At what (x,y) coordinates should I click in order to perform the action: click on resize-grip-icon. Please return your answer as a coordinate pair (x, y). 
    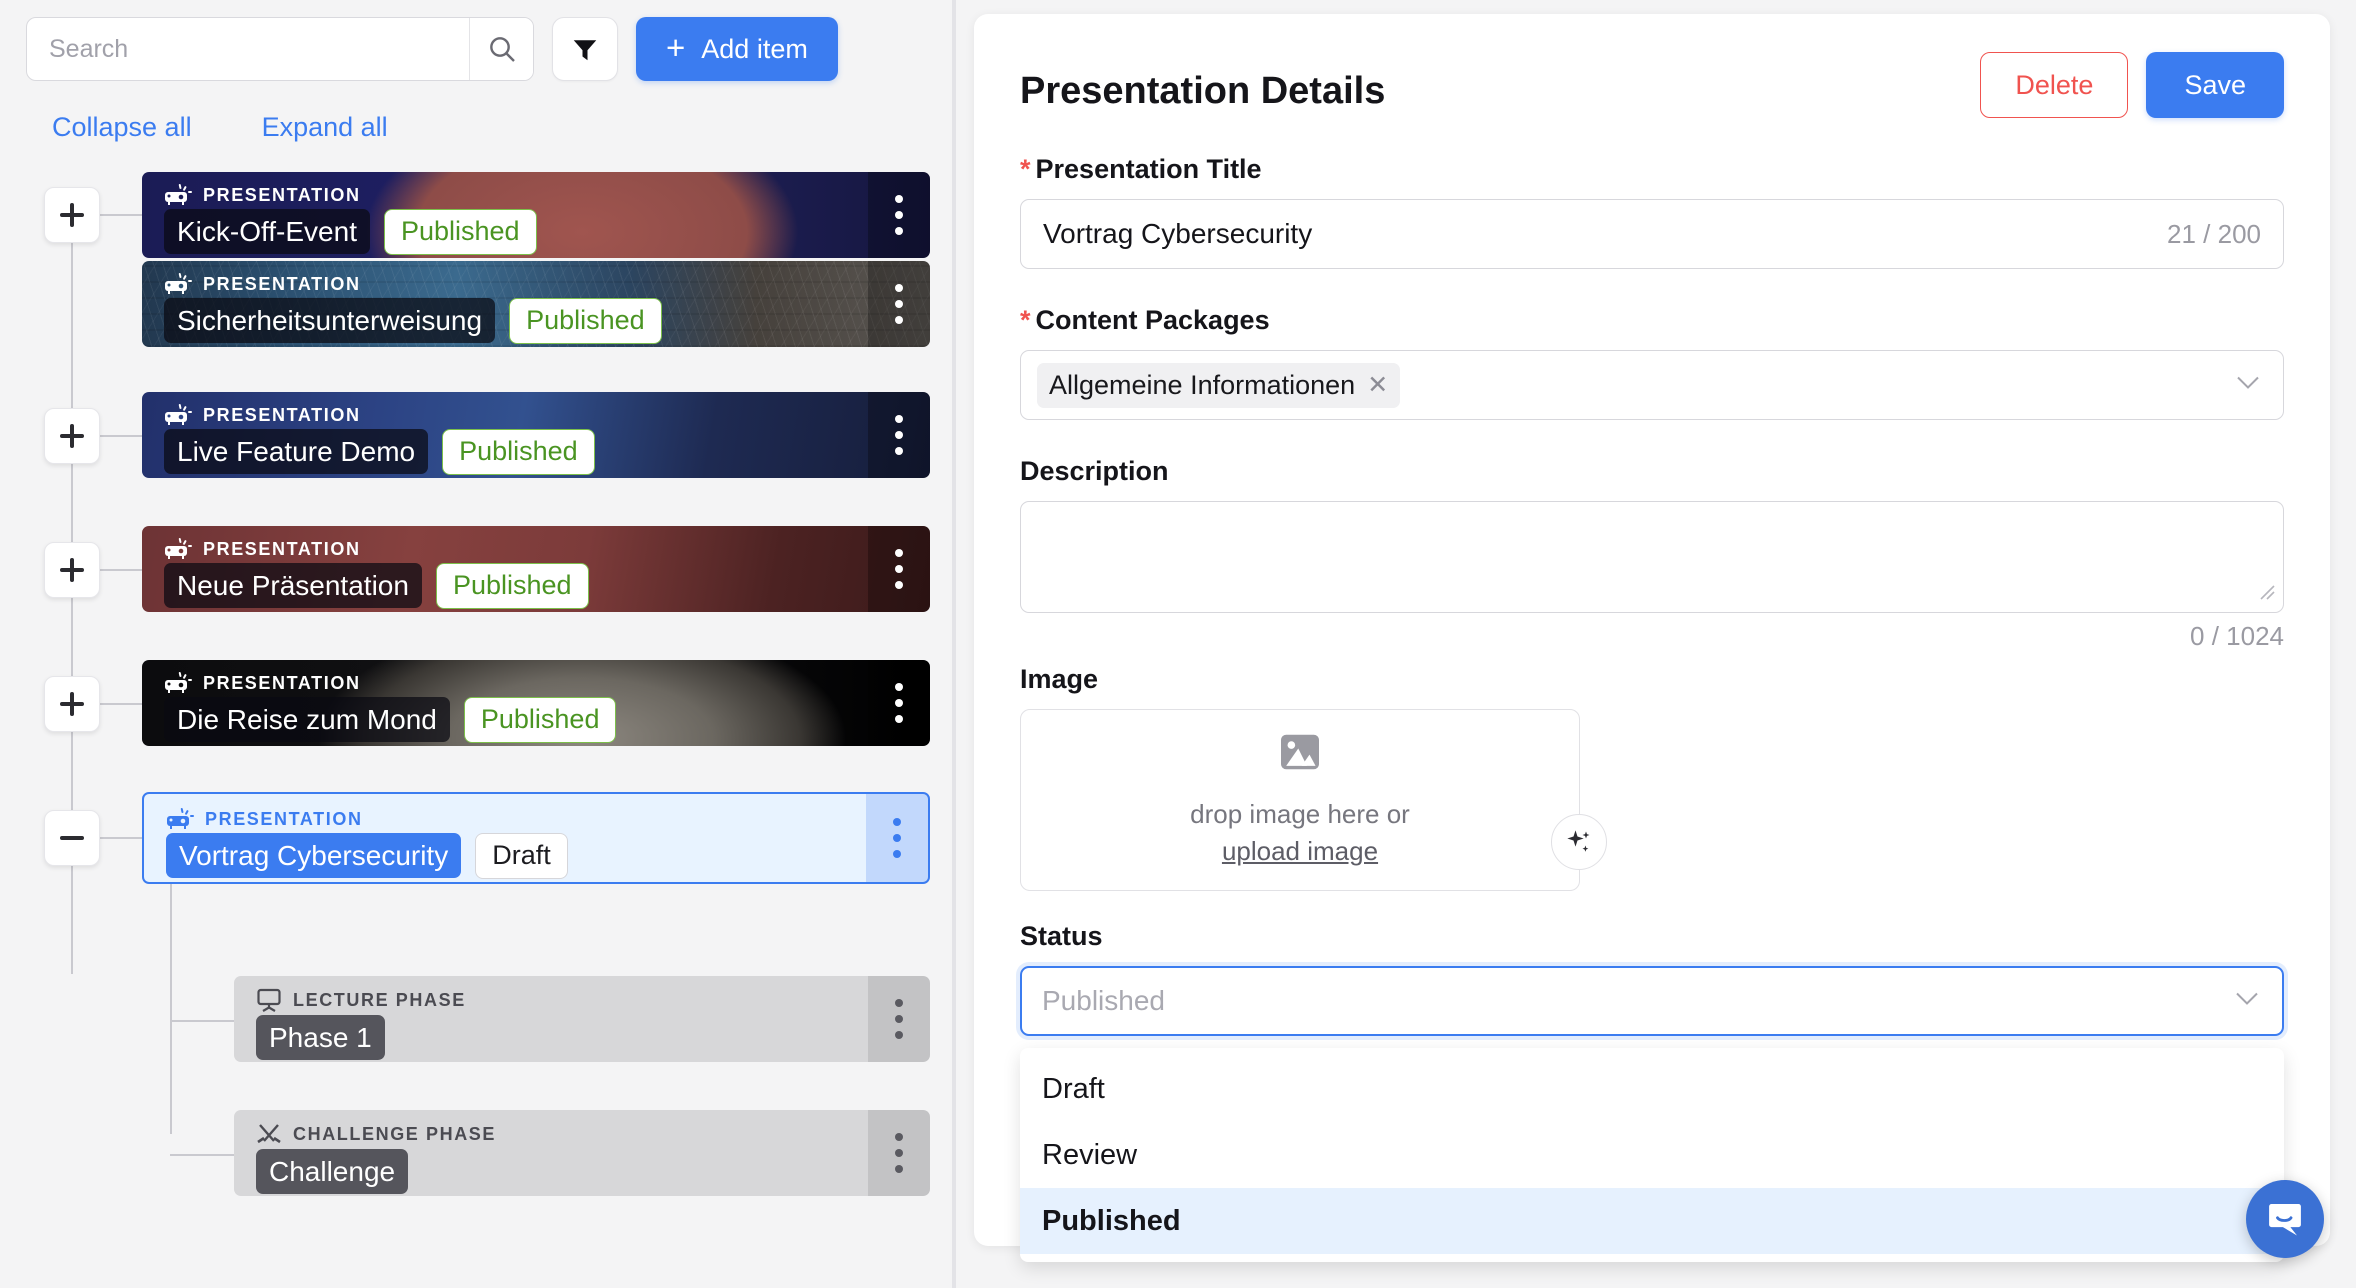
    Looking at the image, I should click on (2267, 595).